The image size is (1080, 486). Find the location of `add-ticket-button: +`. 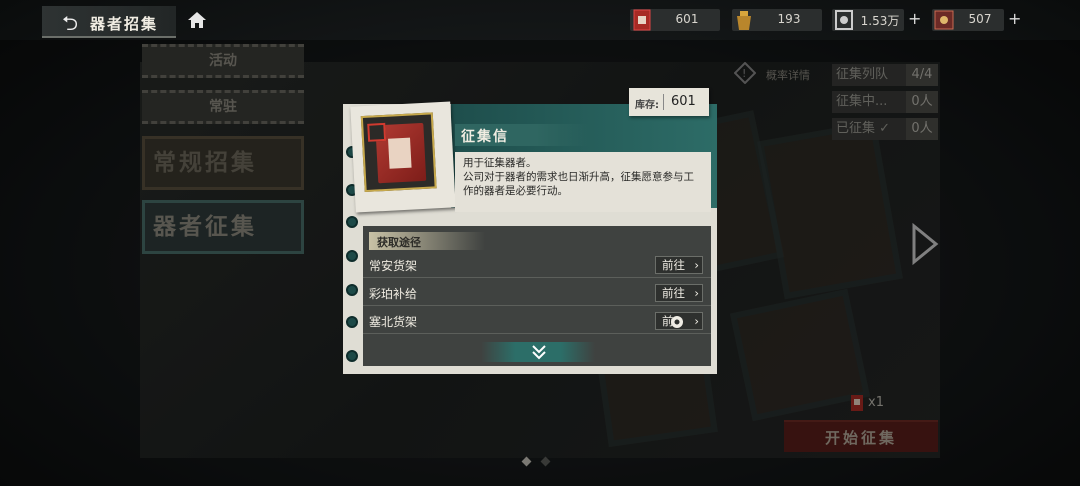

add-ticket-button: + is located at coordinates (1014, 18).